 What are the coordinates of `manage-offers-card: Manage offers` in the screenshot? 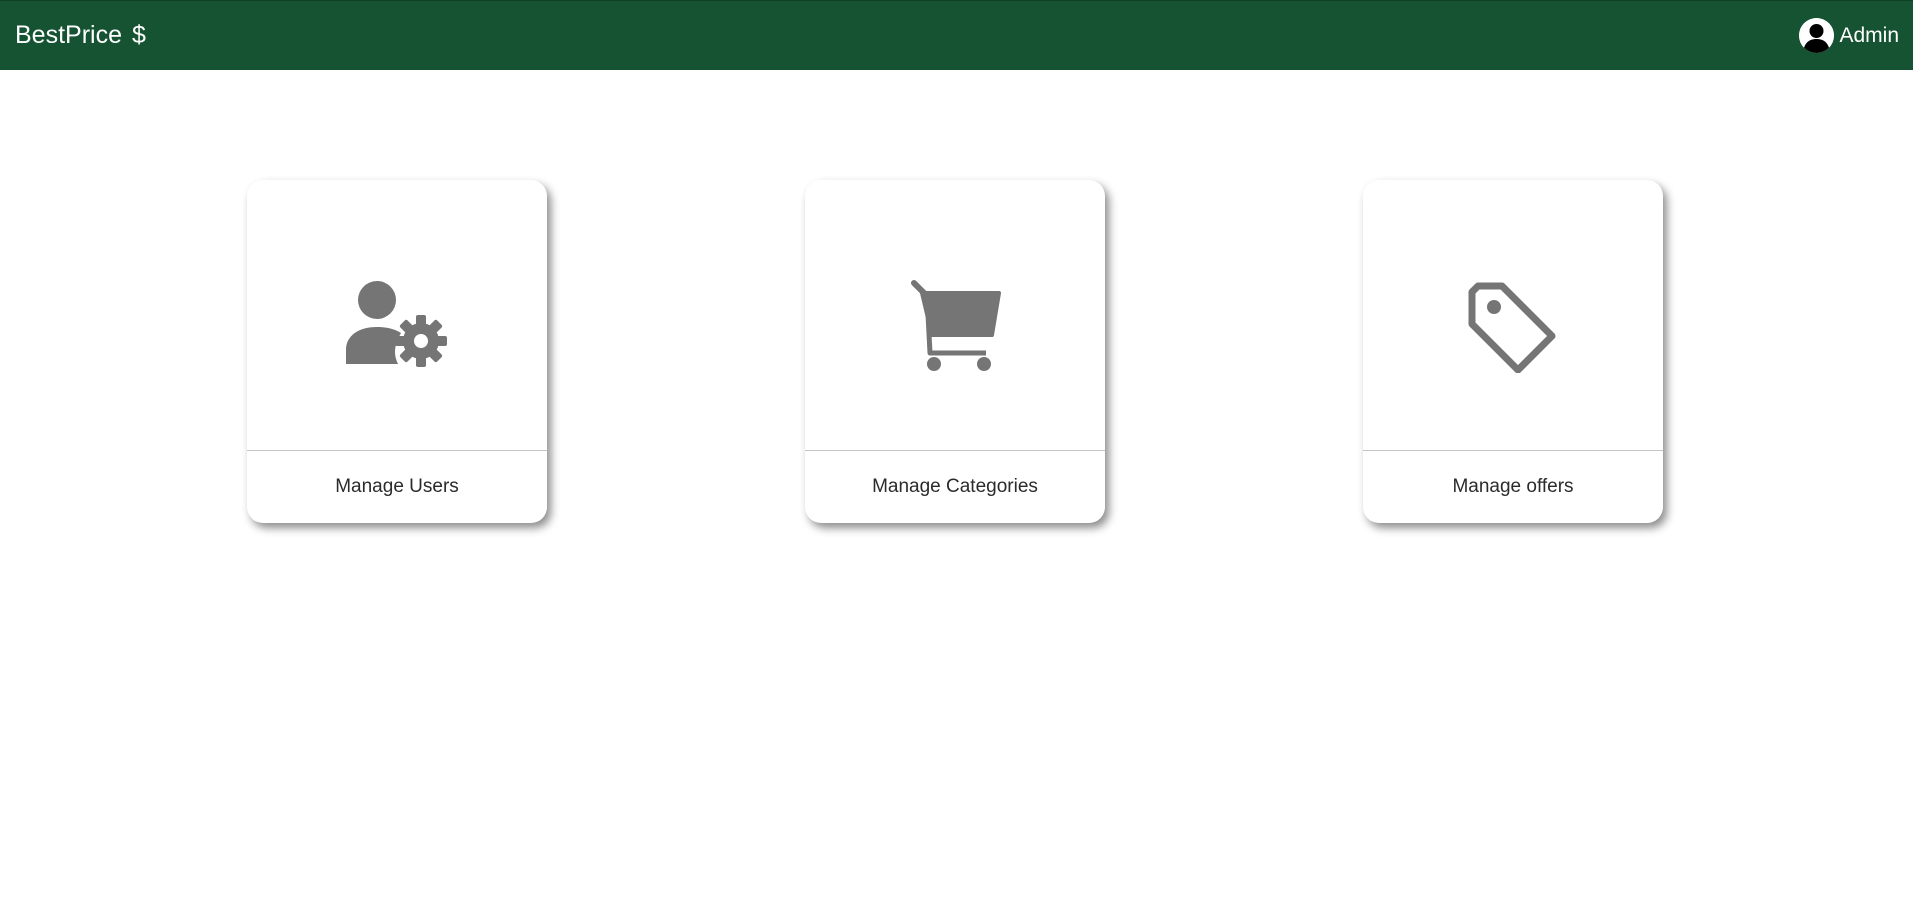 It's located at (1513, 351).